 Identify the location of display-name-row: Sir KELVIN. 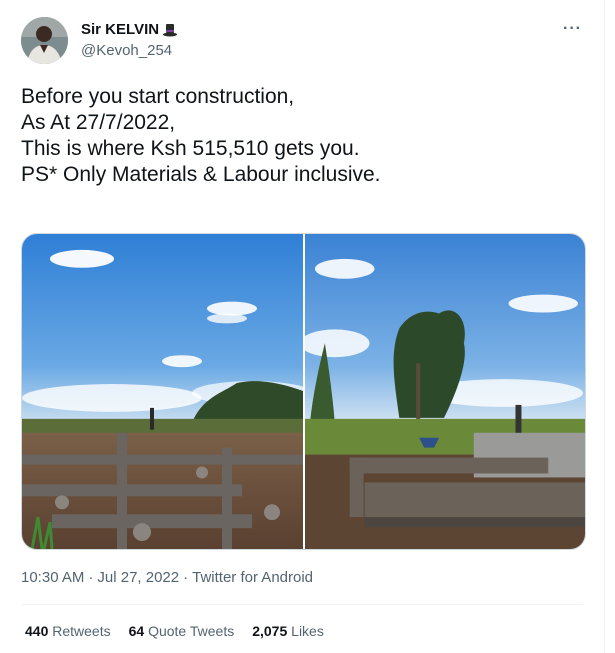
(129, 29).